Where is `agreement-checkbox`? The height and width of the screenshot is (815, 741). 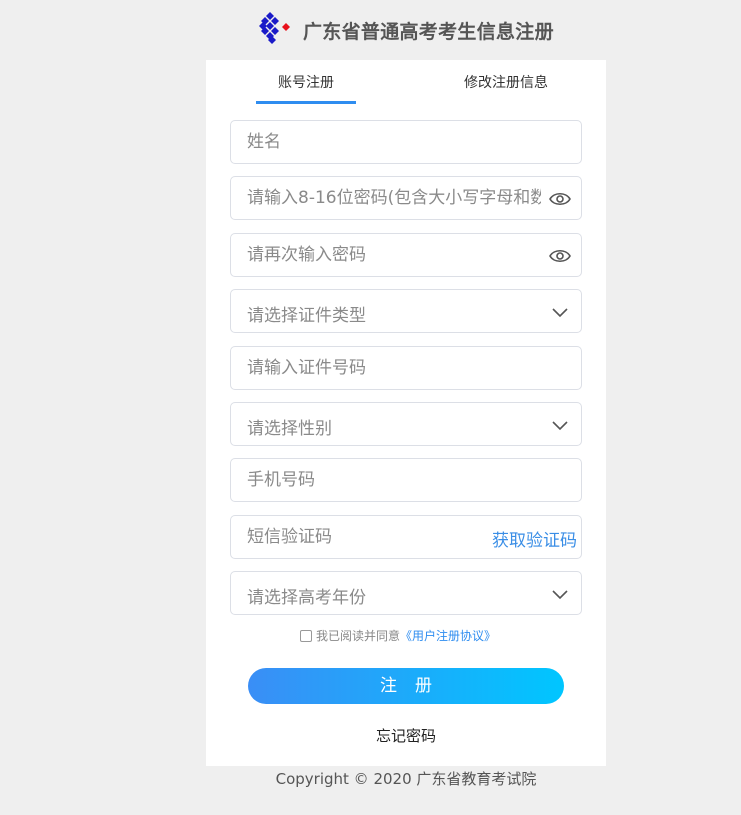
agreement-checkbox is located at coordinates (306, 636).